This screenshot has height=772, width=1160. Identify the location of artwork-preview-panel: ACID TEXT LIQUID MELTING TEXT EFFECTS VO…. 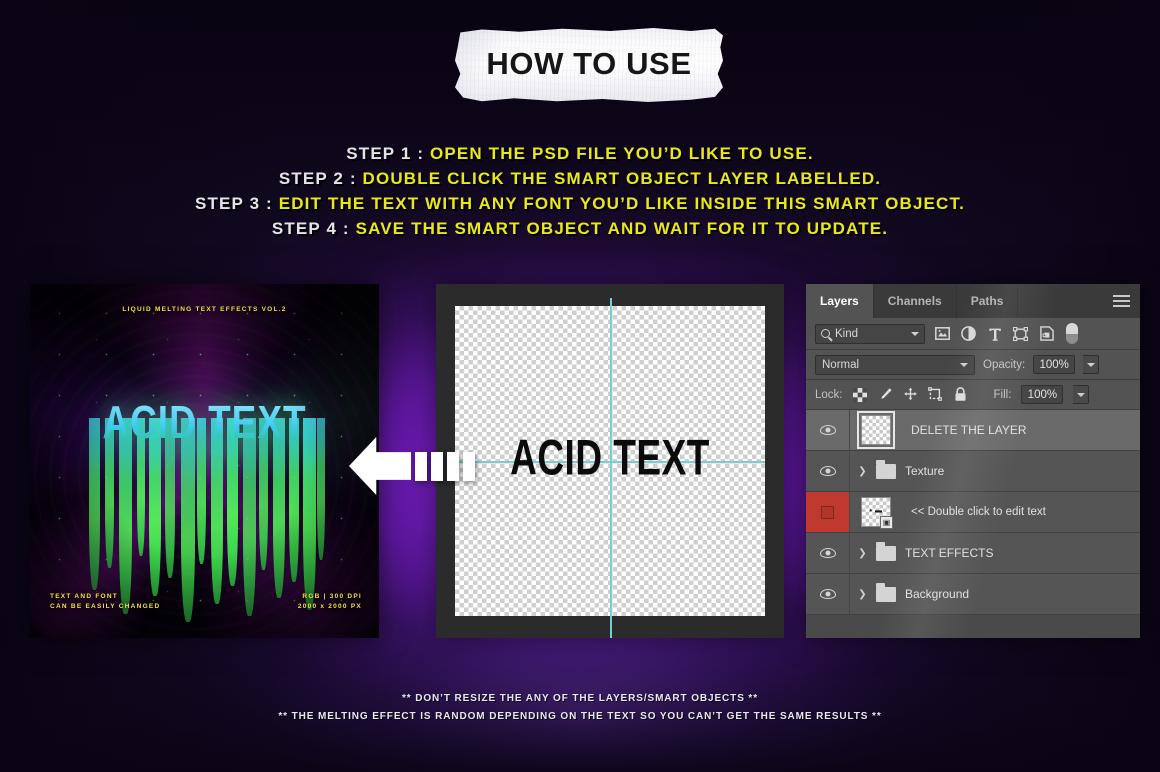
(204, 461).